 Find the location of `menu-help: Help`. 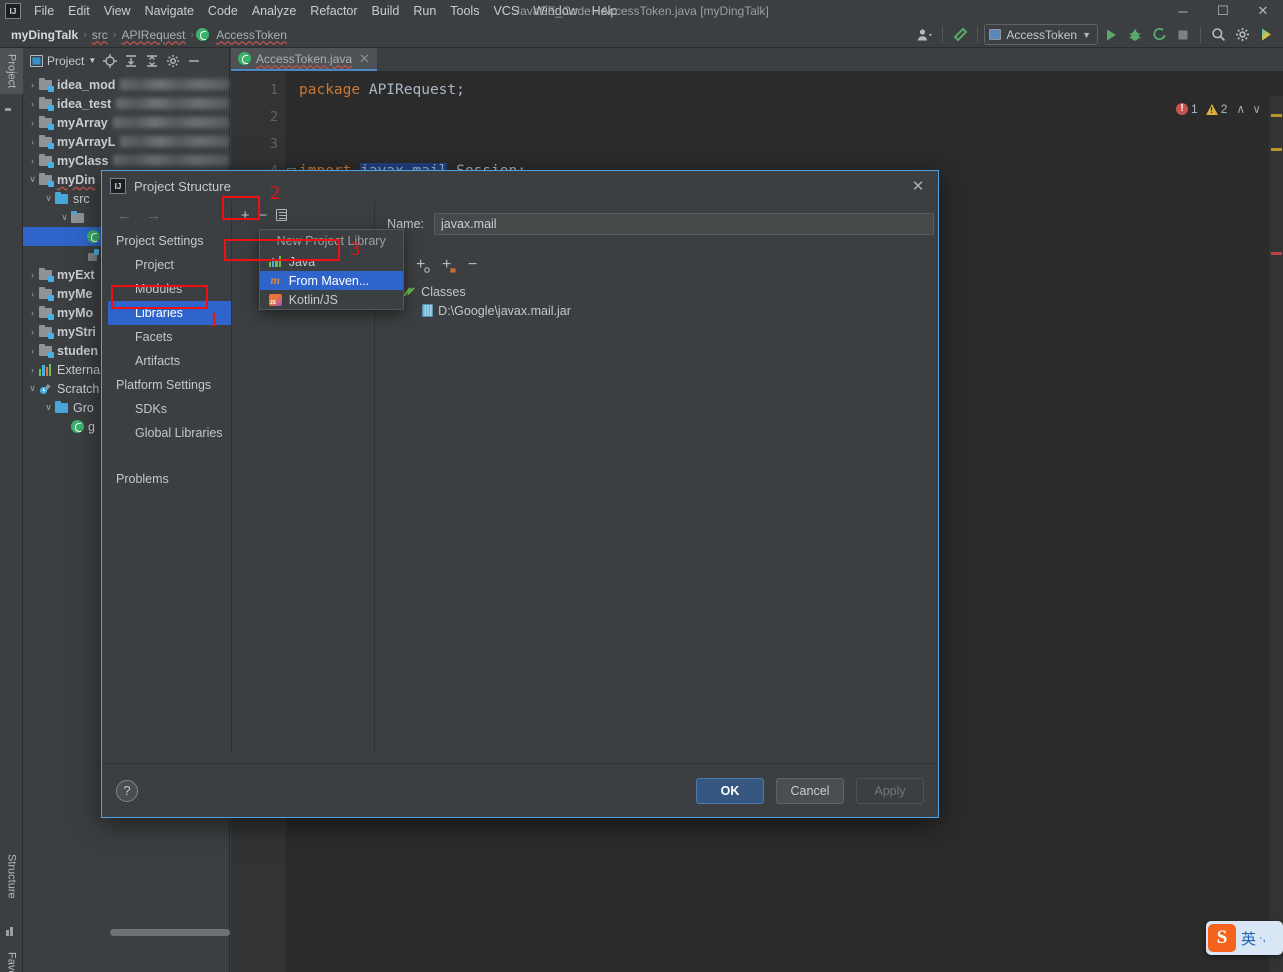

menu-help: Help is located at coordinates (605, 11).